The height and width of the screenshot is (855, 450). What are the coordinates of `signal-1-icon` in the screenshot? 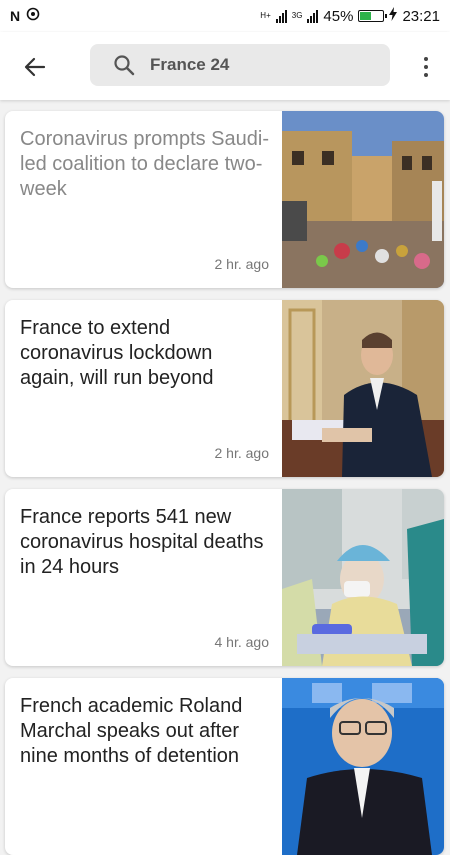 It's located at (281, 16).